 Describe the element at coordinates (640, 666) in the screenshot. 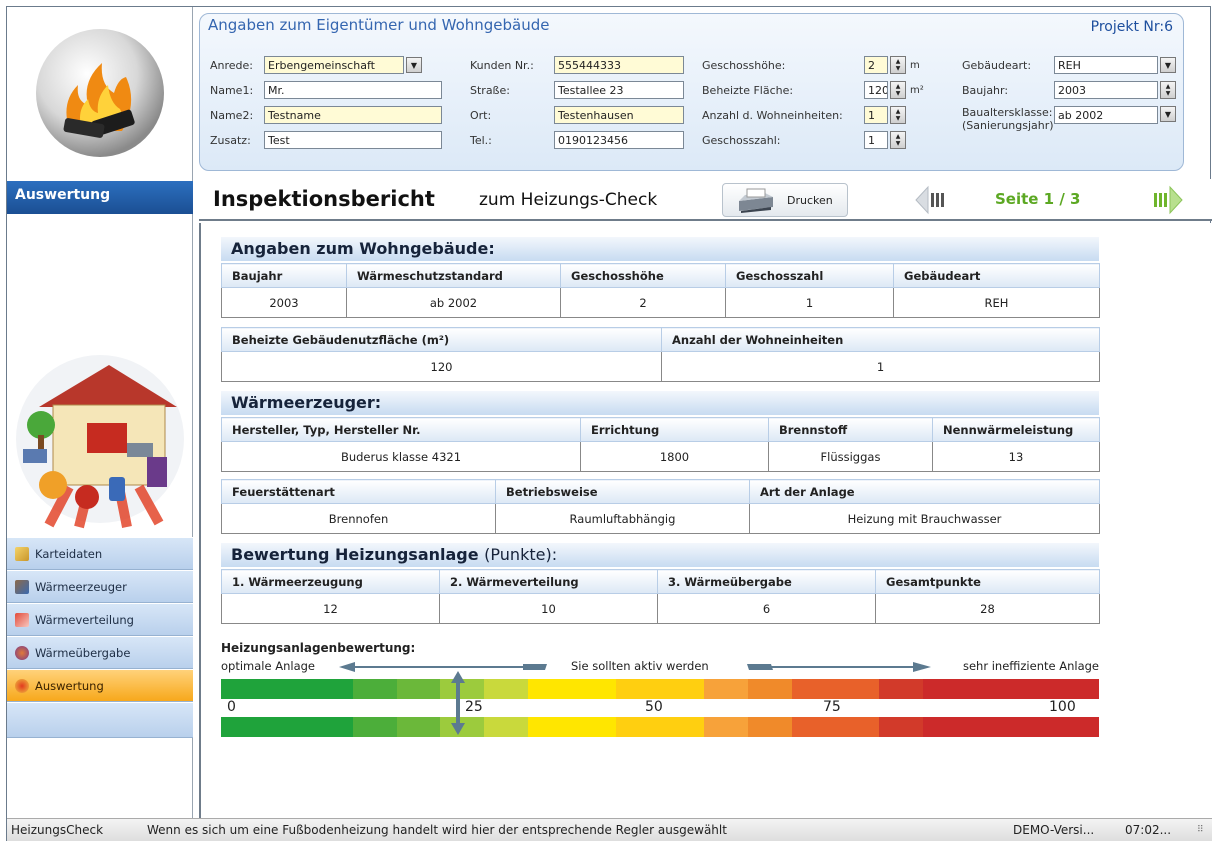

I see `legend-middle: Sie sollten aktiv werden` at that location.